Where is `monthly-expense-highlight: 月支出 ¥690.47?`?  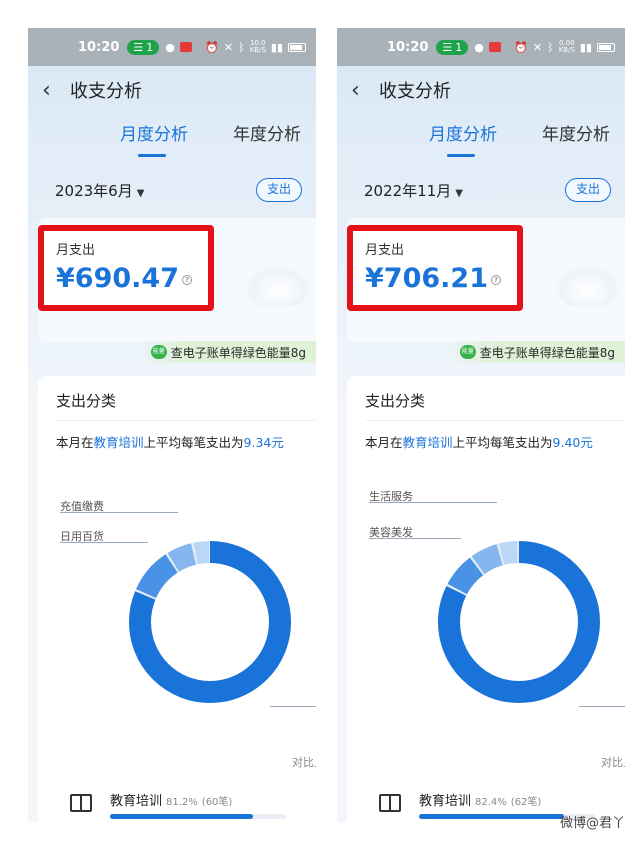
monthly-expense-highlight: 月支出 ¥690.47? is located at coordinates (126, 268).